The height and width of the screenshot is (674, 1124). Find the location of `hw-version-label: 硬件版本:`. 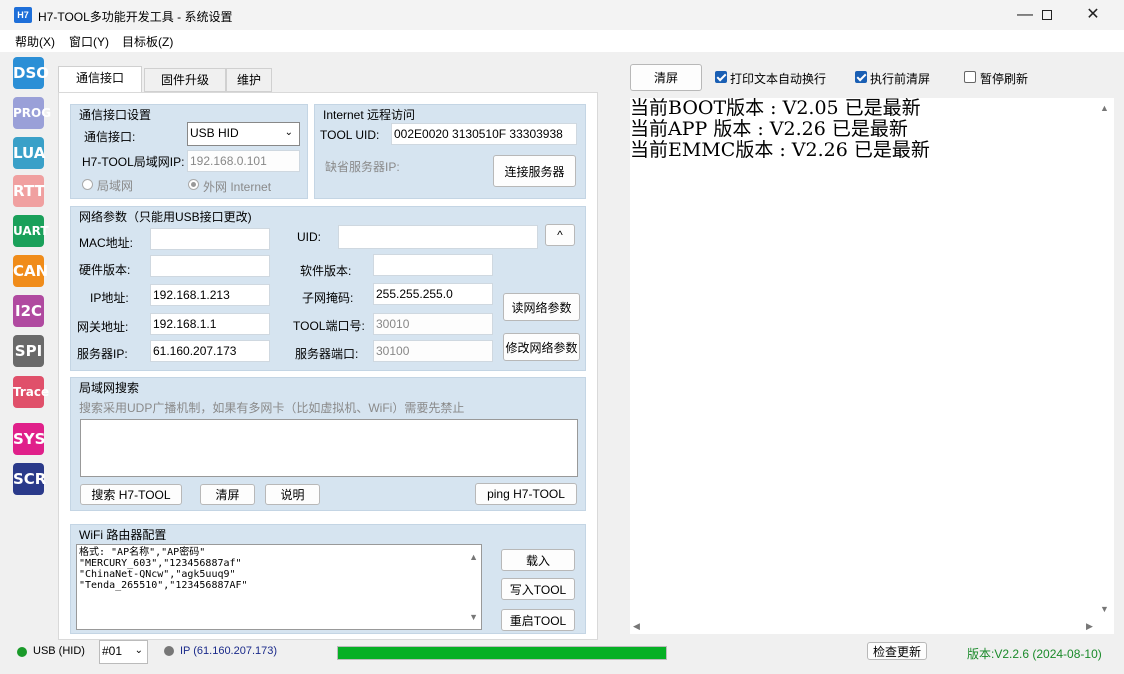

hw-version-label: 硬件版本: is located at coordinates (105, 270).